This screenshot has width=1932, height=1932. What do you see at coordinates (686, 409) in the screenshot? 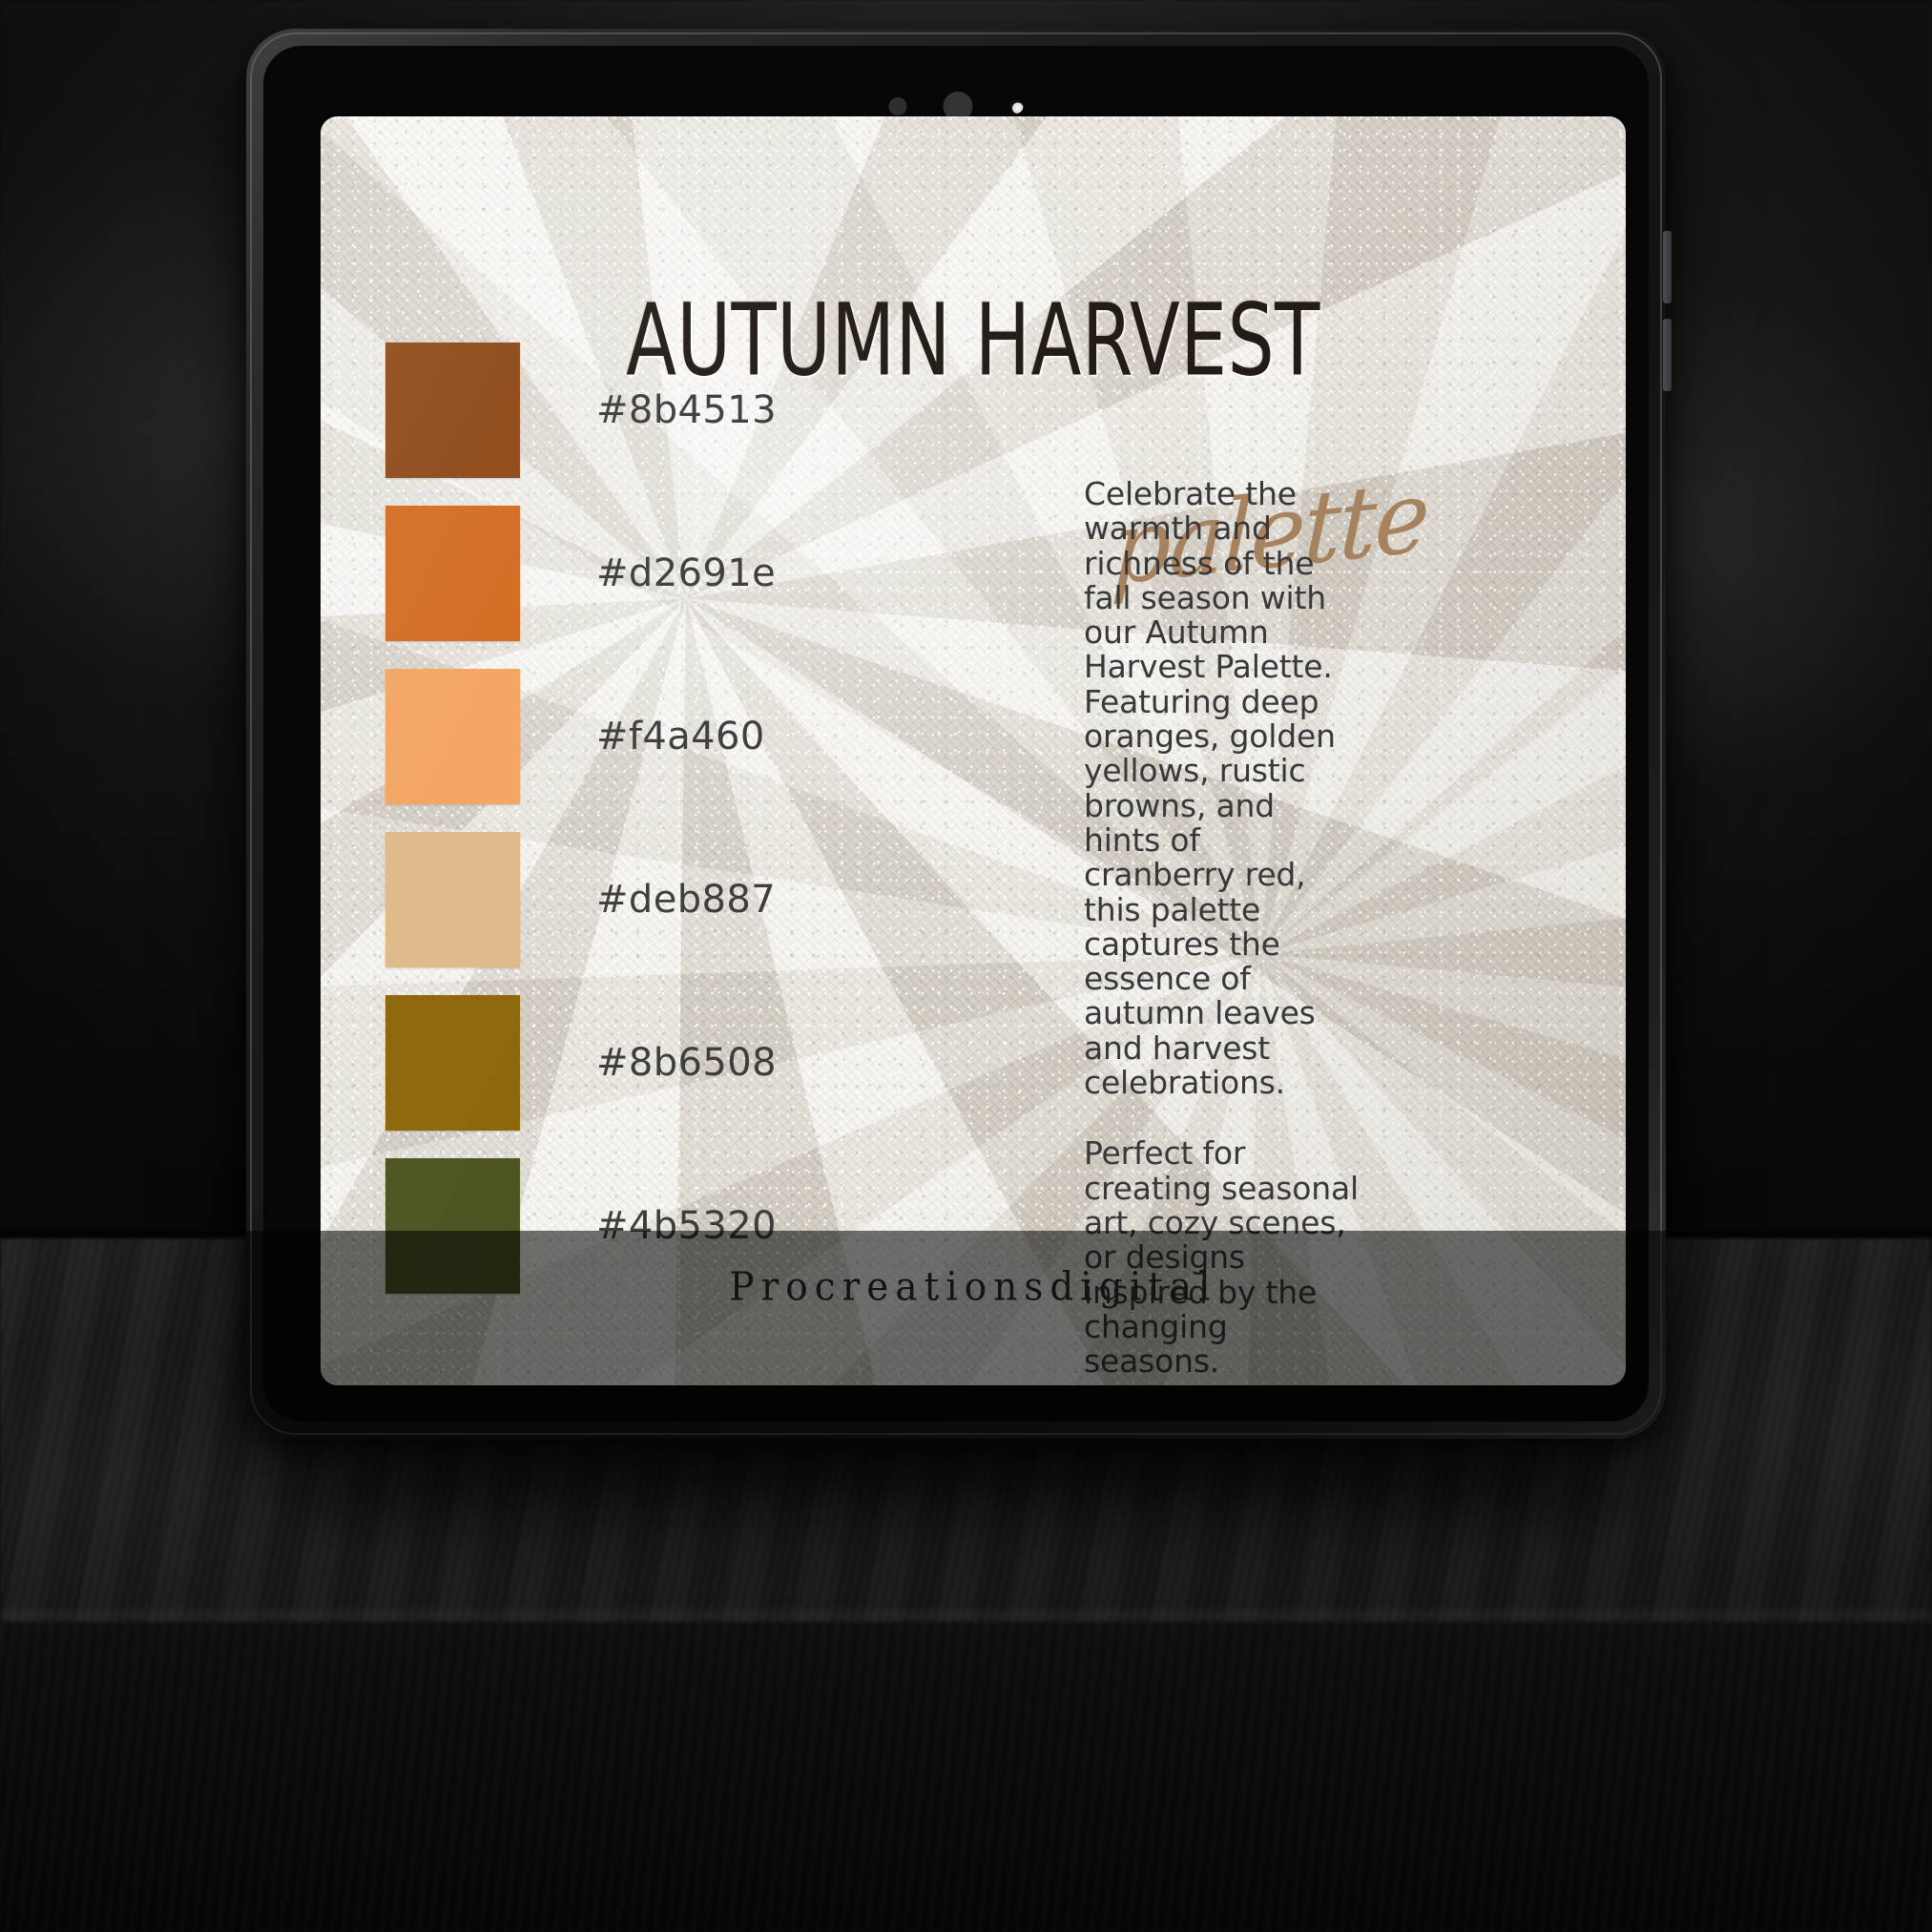
I see `swatch-hex-label: #8b4513` at bounding box center [686, 409].